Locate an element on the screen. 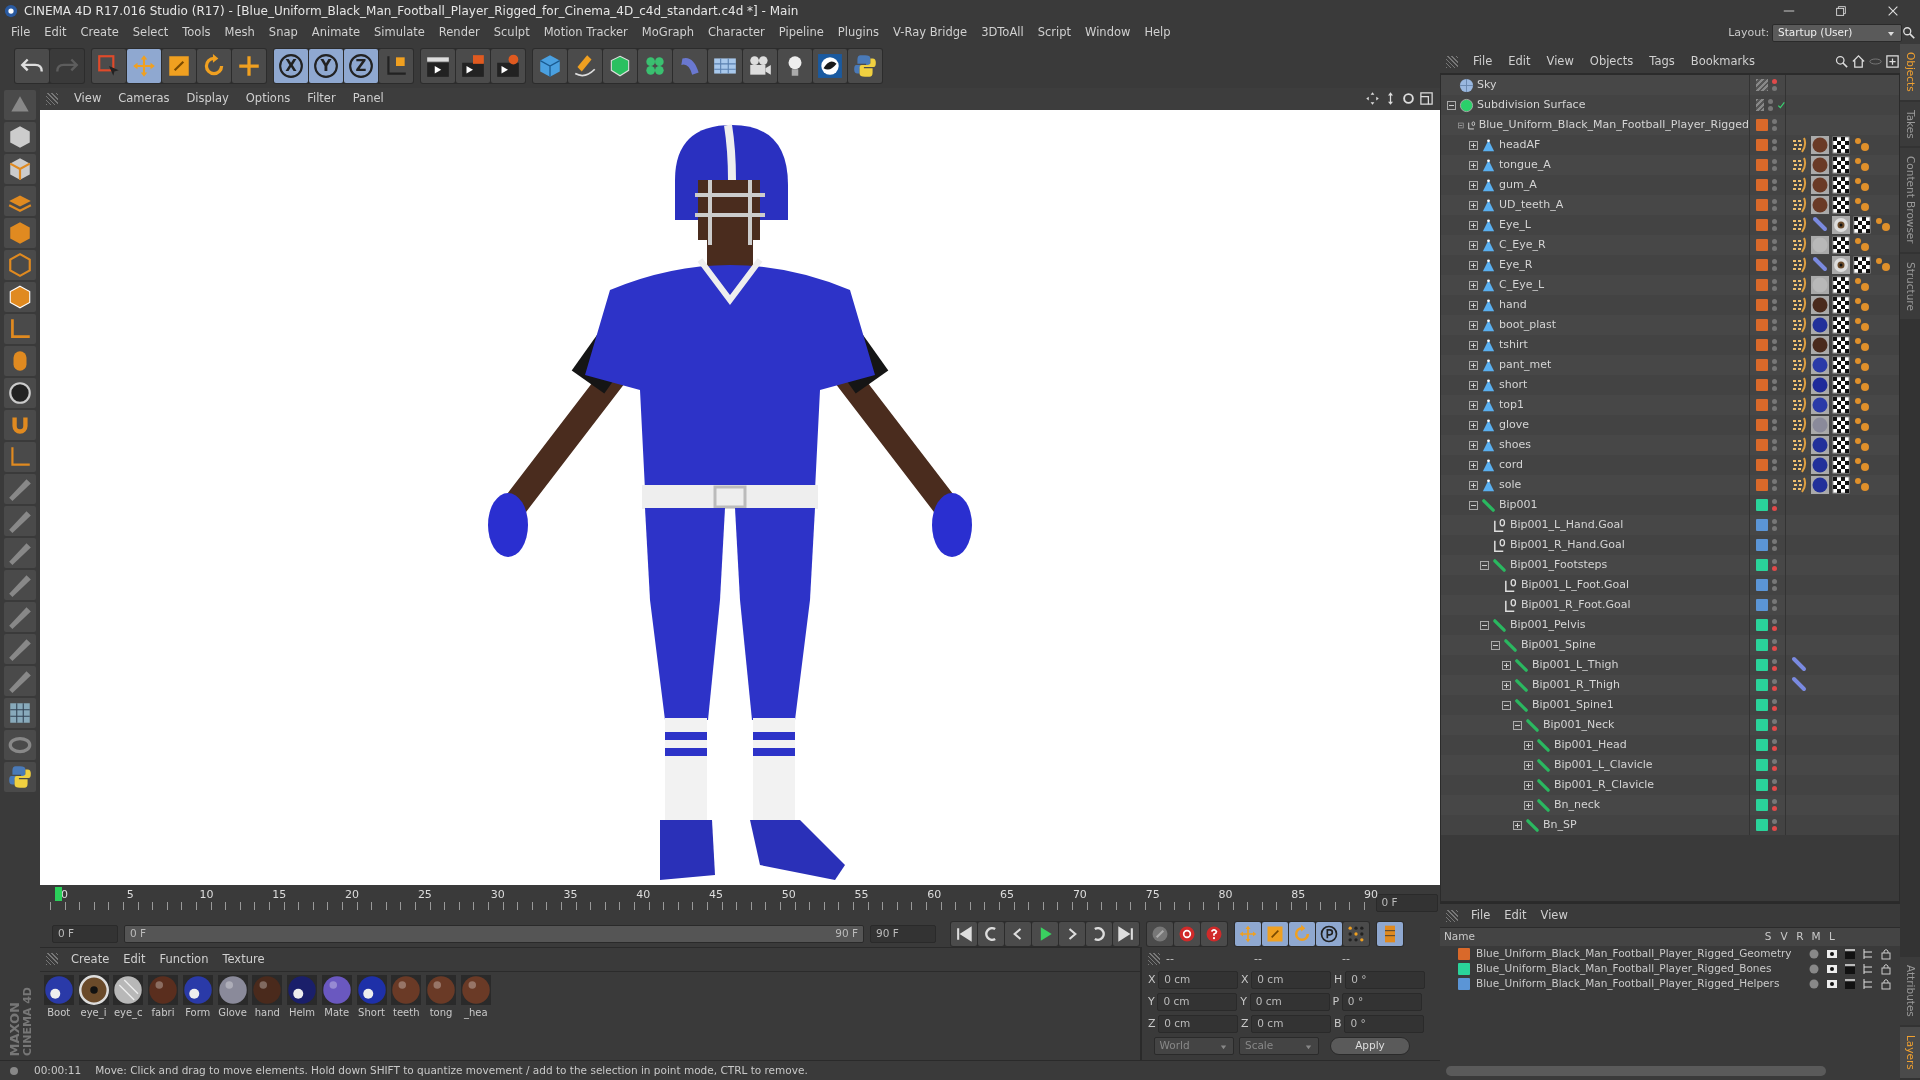 This screenshot has width=1920, height=1080. object-name: Bip001_Spine1 is located at coordinates (1573, 705).